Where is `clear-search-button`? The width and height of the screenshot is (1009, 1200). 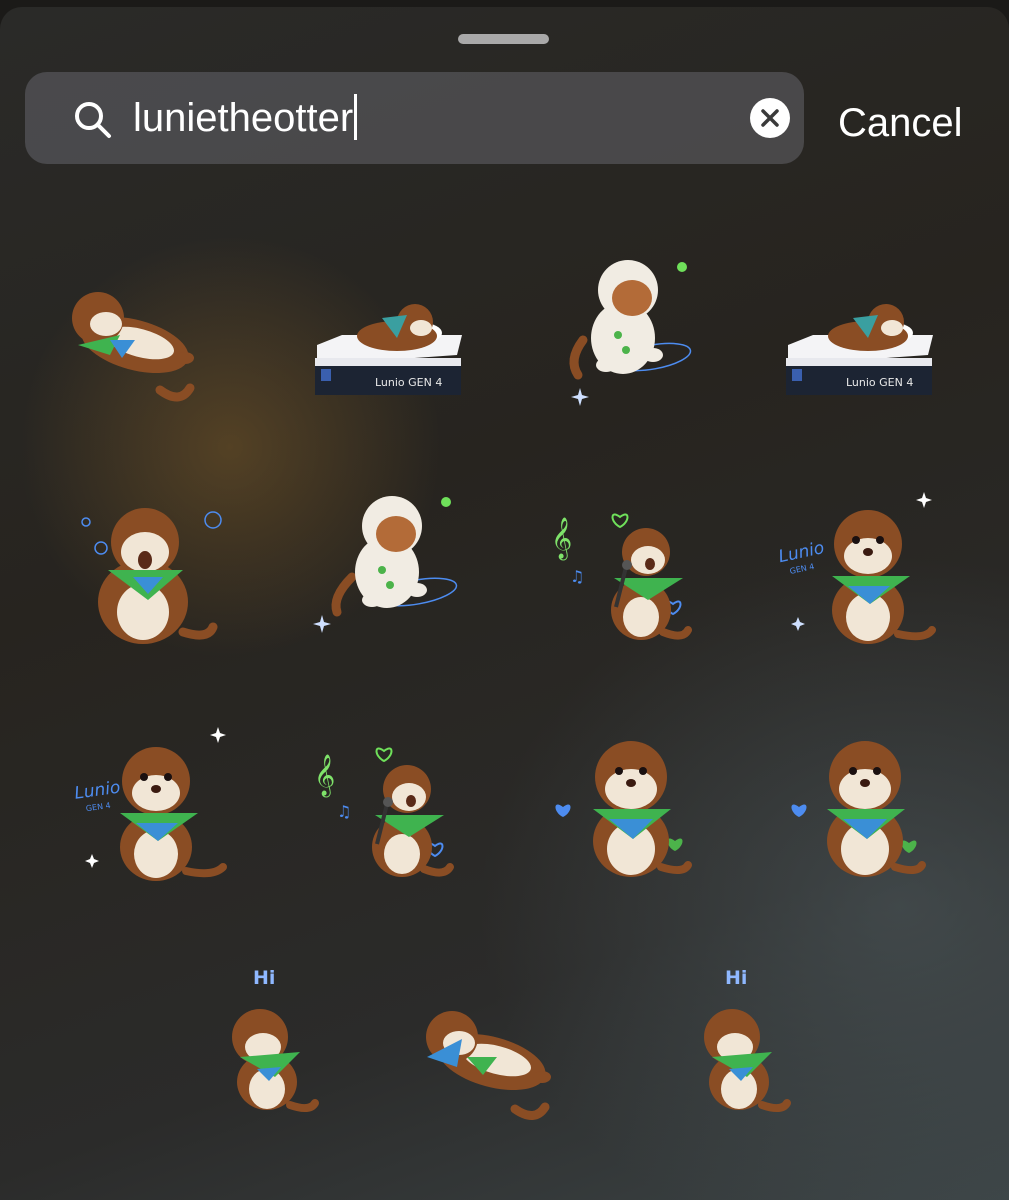
clear-search-button is located at coordinates (770, 118).